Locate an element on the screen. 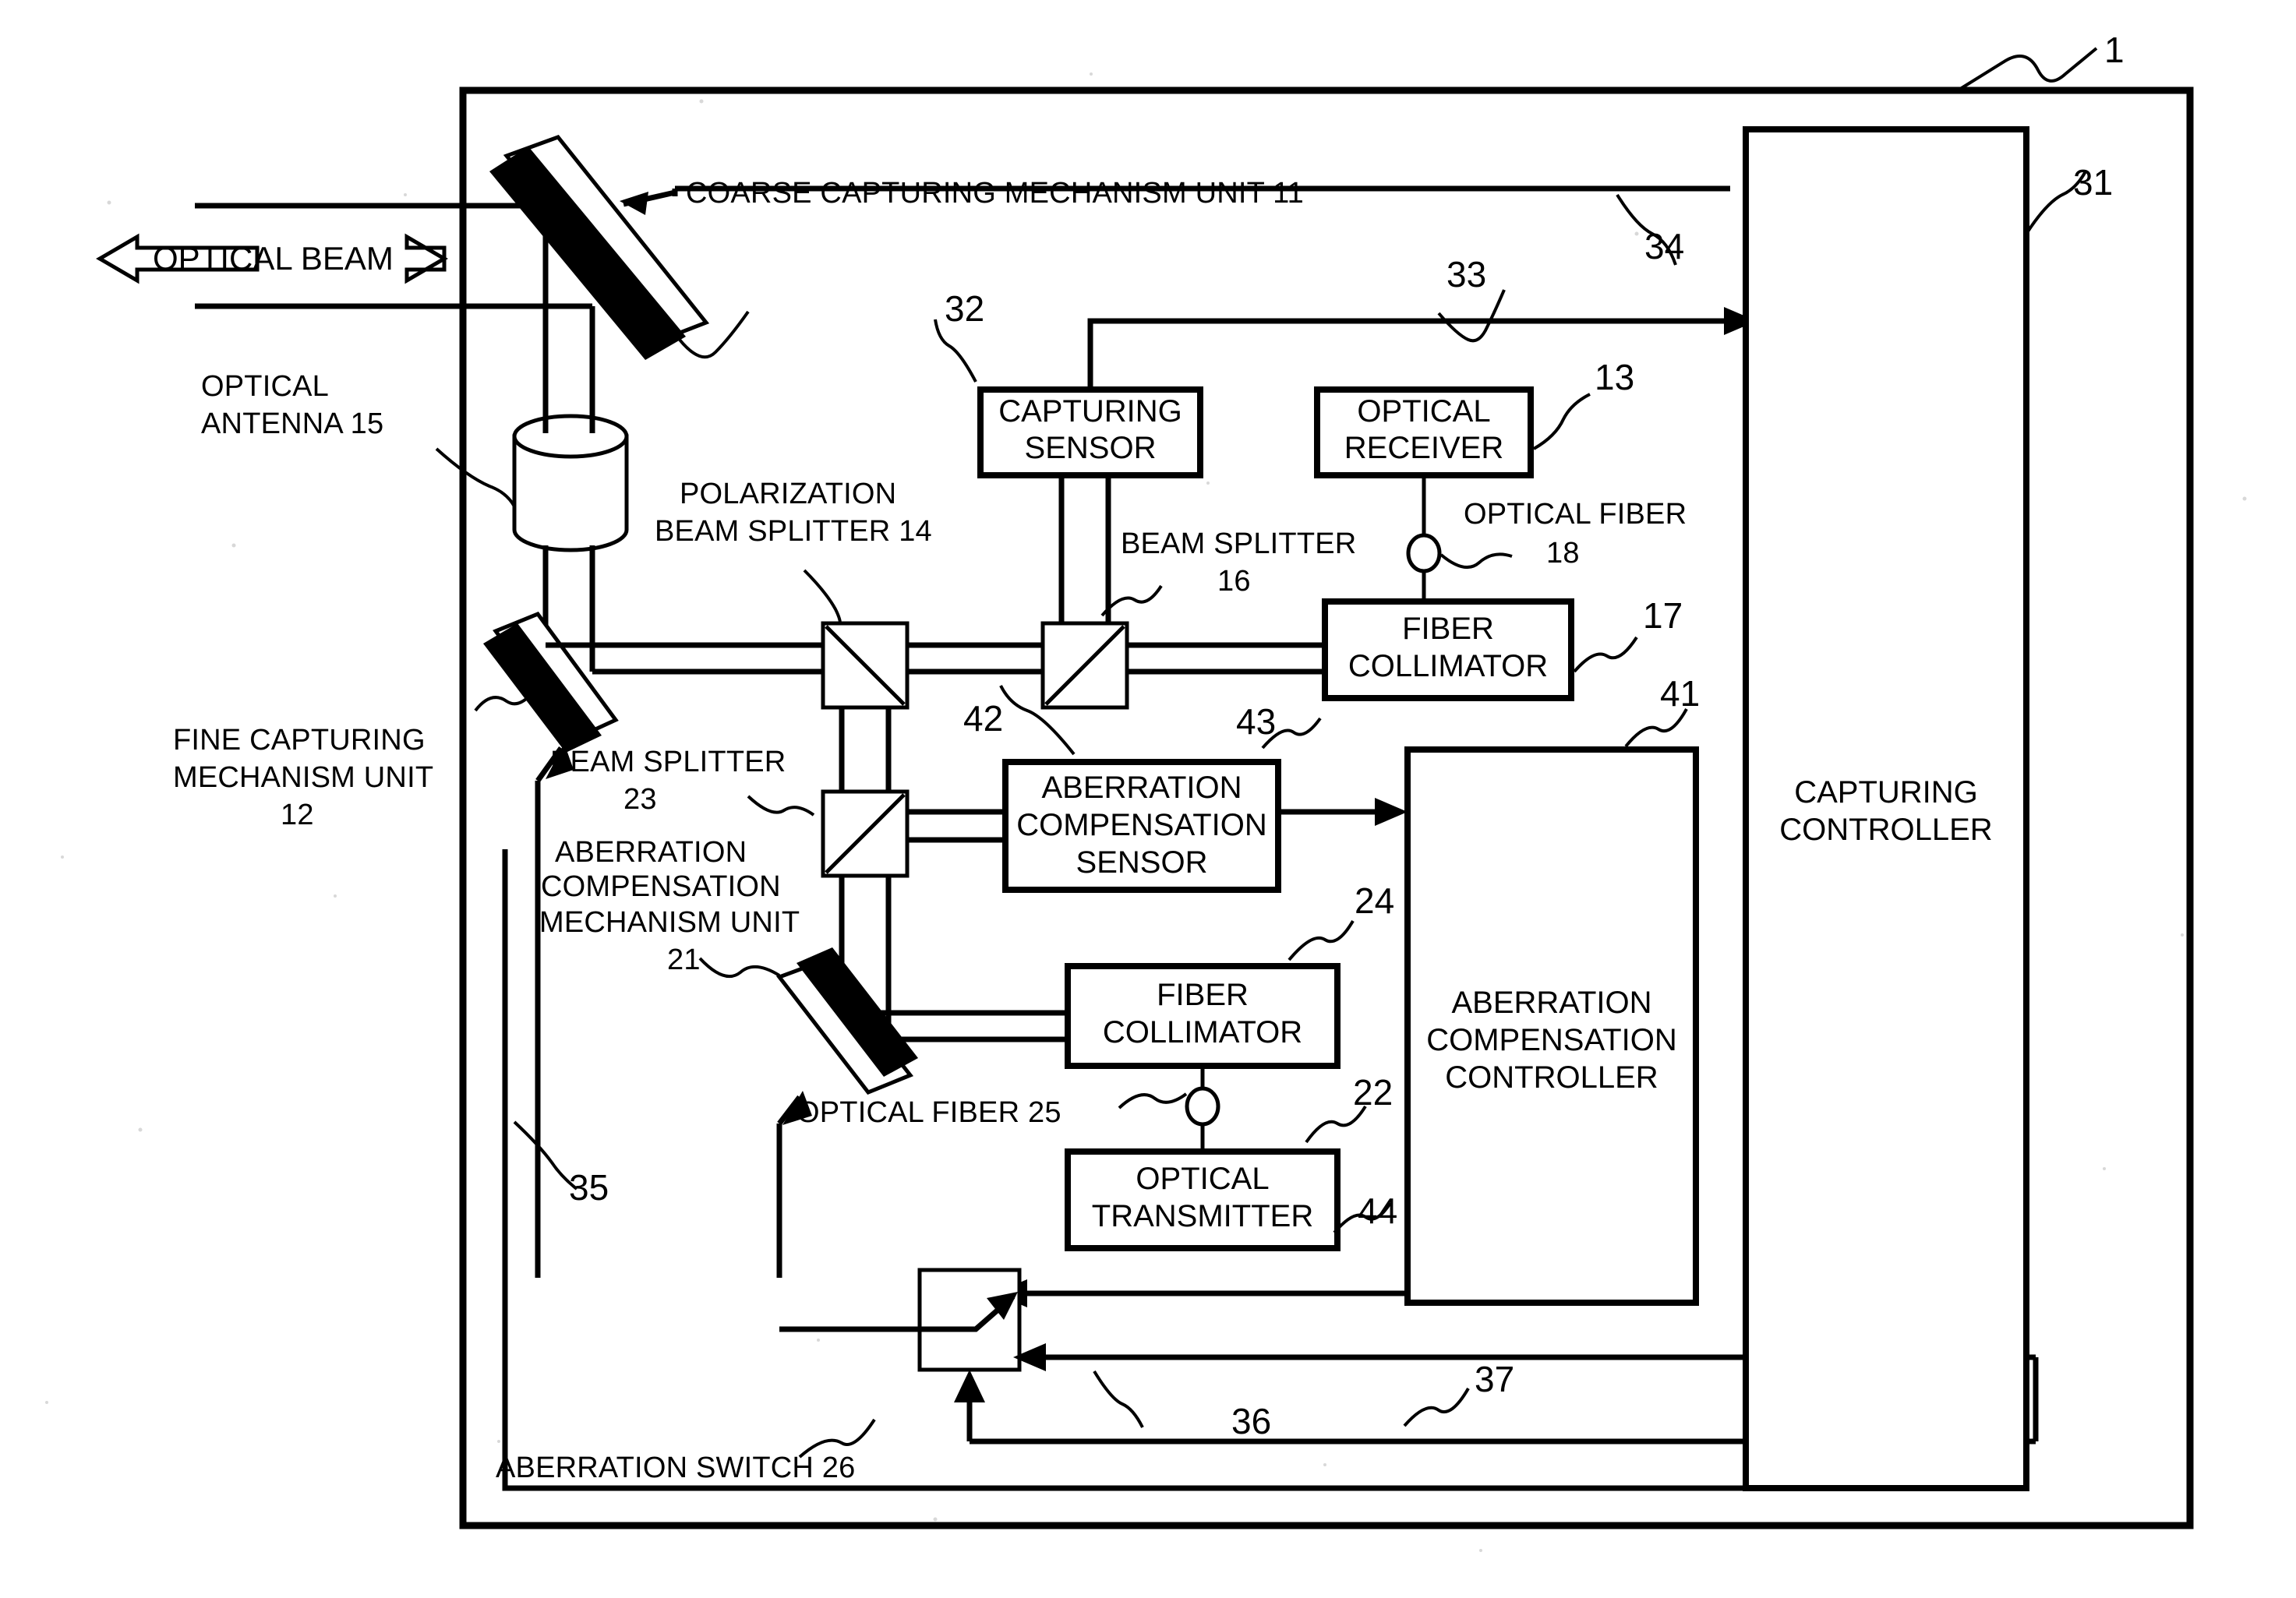 The image size is (2296, 1598). fiber-collimator-17-box: FIBER COLLIMATOR is located at coordinates (1448, 649).